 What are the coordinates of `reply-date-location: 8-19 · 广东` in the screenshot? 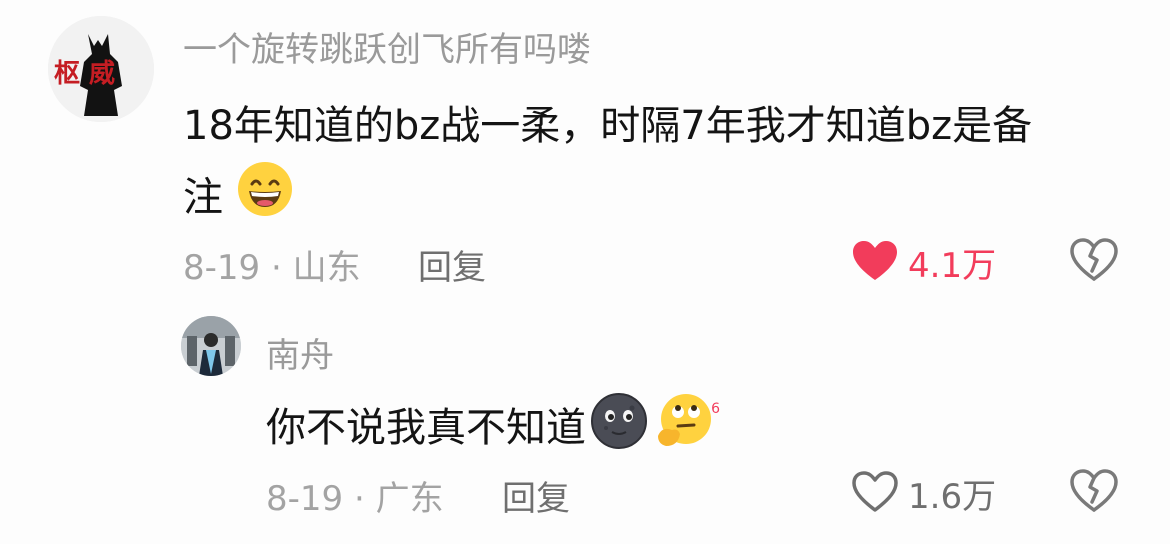 It's located at (355, 499).